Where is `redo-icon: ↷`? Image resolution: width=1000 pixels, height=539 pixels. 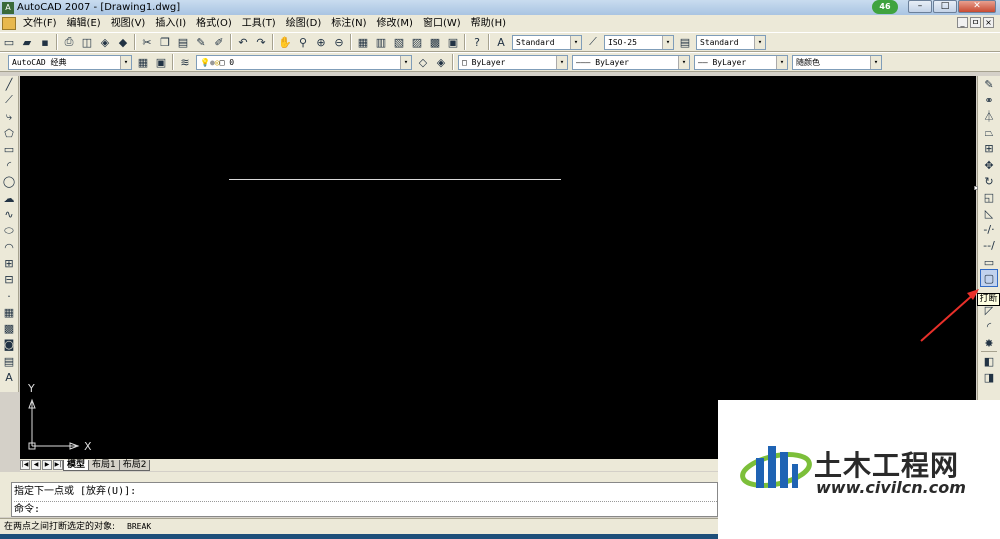
redo-icon: ↷ is located at coordinates (261, 42).